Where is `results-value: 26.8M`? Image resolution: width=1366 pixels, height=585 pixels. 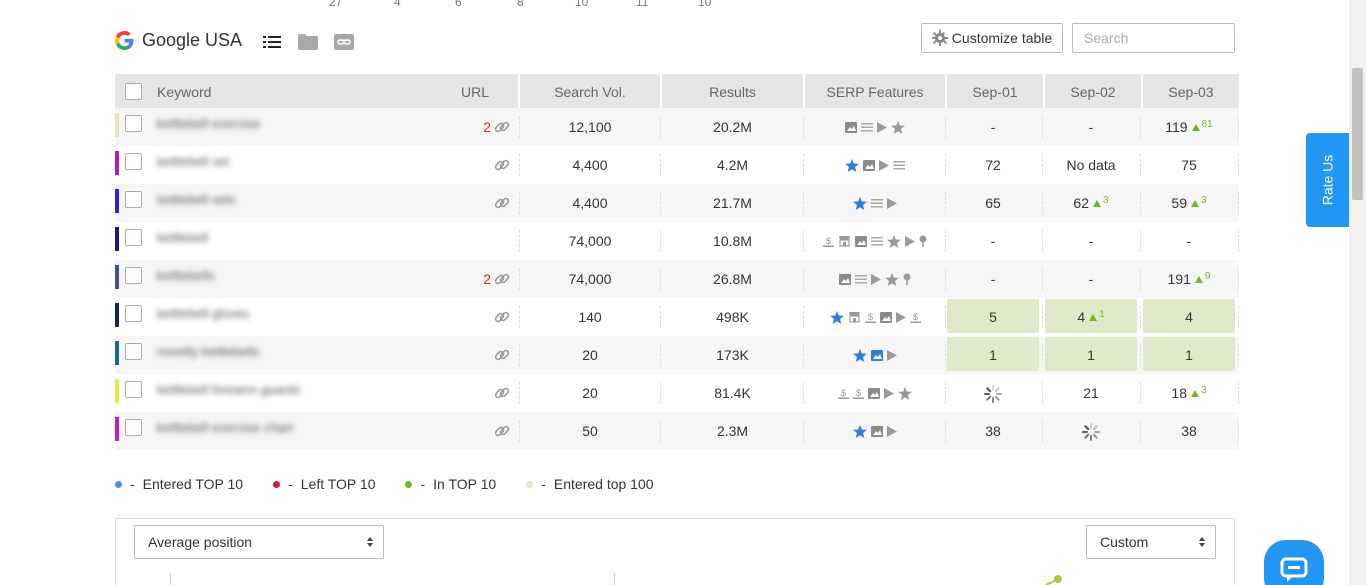 results-value: 26.8M is located at coordinates (732, 279).